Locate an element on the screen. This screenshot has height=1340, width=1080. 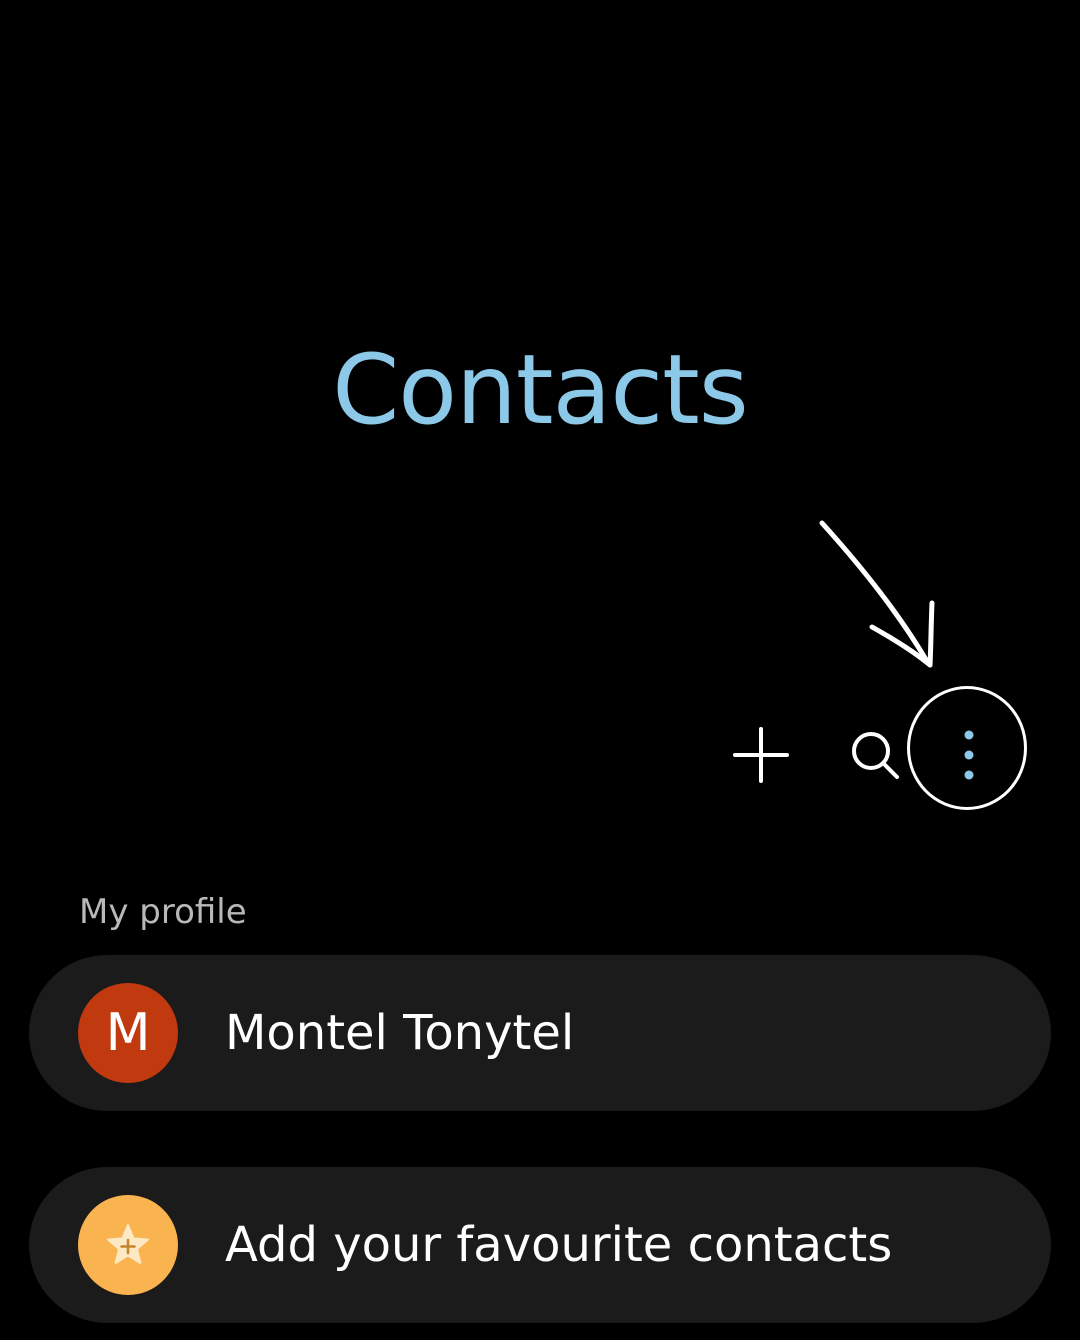
add-favourites-card: Add your favourite contacts is located at coordinates (540, 1245).